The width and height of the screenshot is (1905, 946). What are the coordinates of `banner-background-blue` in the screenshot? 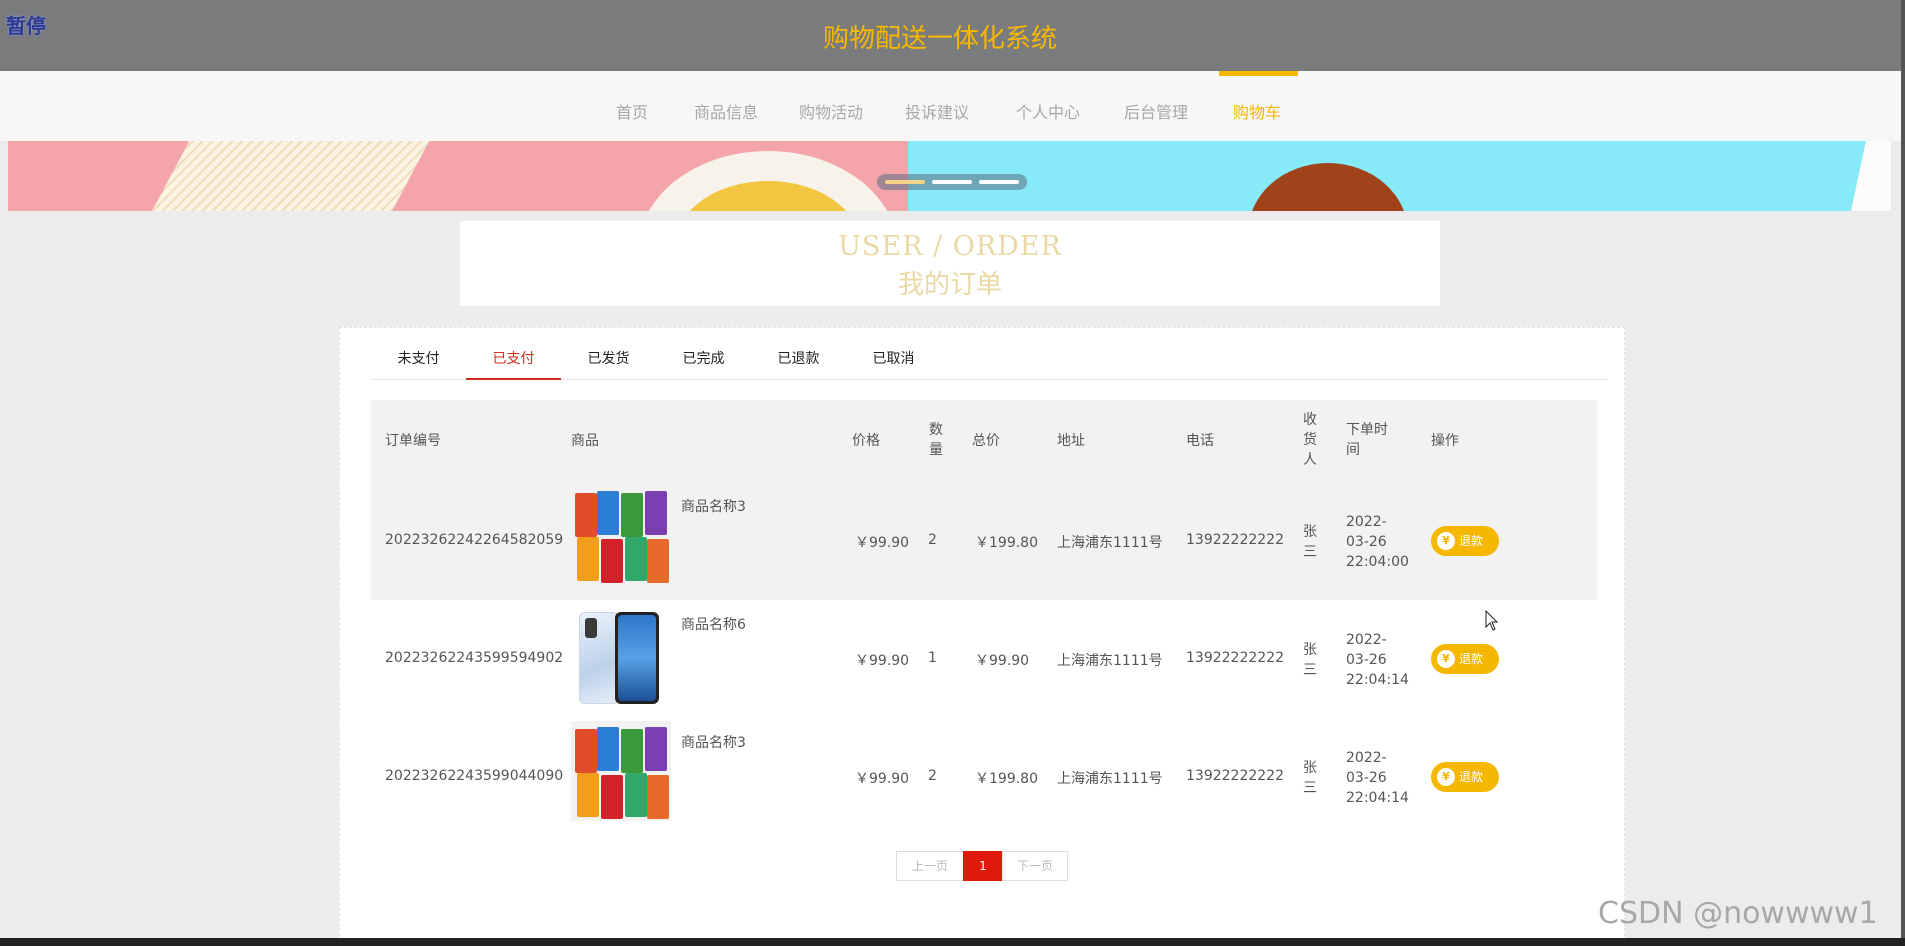 It's located at (1399, 176).